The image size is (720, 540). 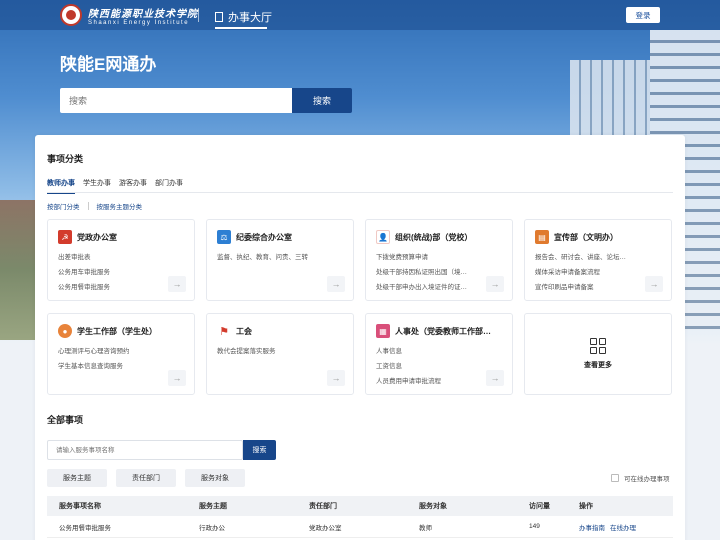 I want to click on student-icon: ●, so click(x=65, y=331).